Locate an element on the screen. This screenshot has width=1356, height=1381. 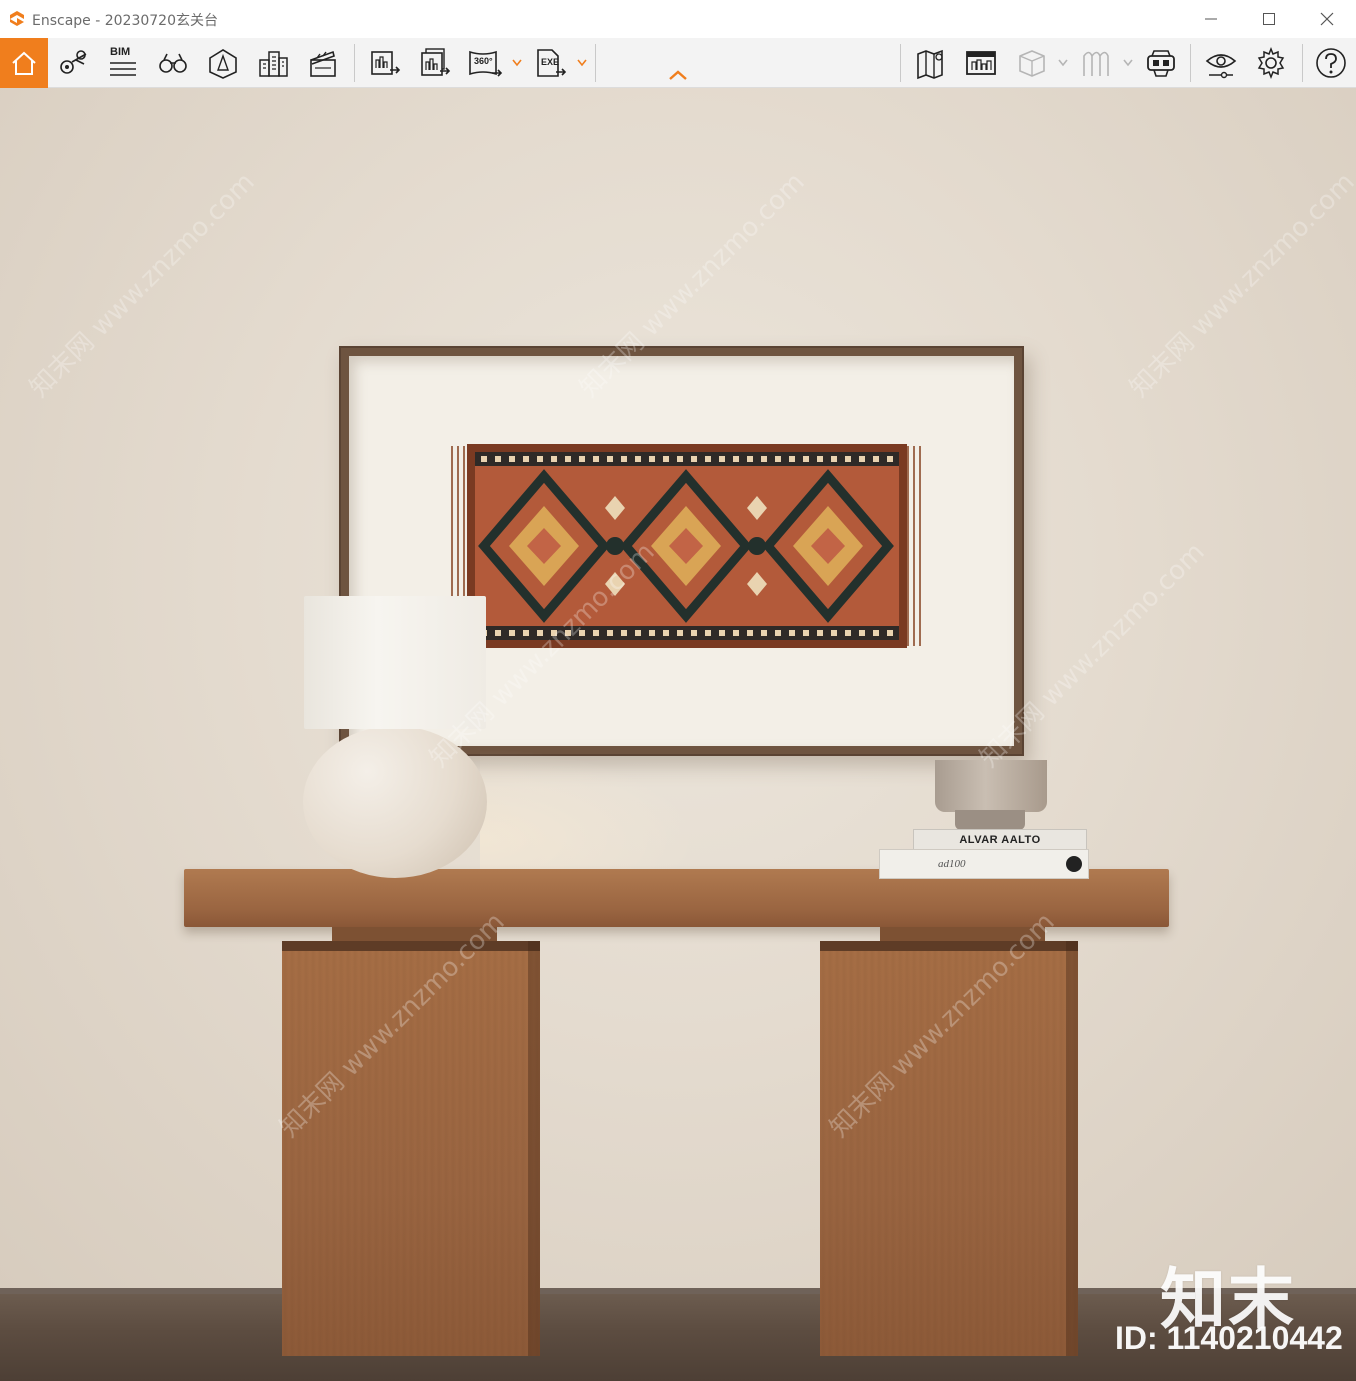
vr-headset-icon is located at coordinates (1161, 63).